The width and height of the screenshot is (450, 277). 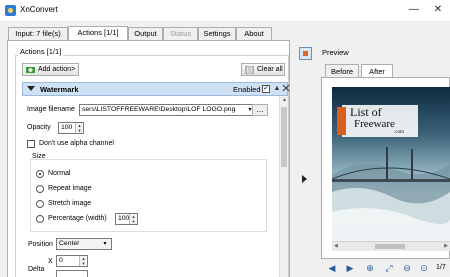 I want to click on clear-all-button: Clear all, so click(x=263, y=69).